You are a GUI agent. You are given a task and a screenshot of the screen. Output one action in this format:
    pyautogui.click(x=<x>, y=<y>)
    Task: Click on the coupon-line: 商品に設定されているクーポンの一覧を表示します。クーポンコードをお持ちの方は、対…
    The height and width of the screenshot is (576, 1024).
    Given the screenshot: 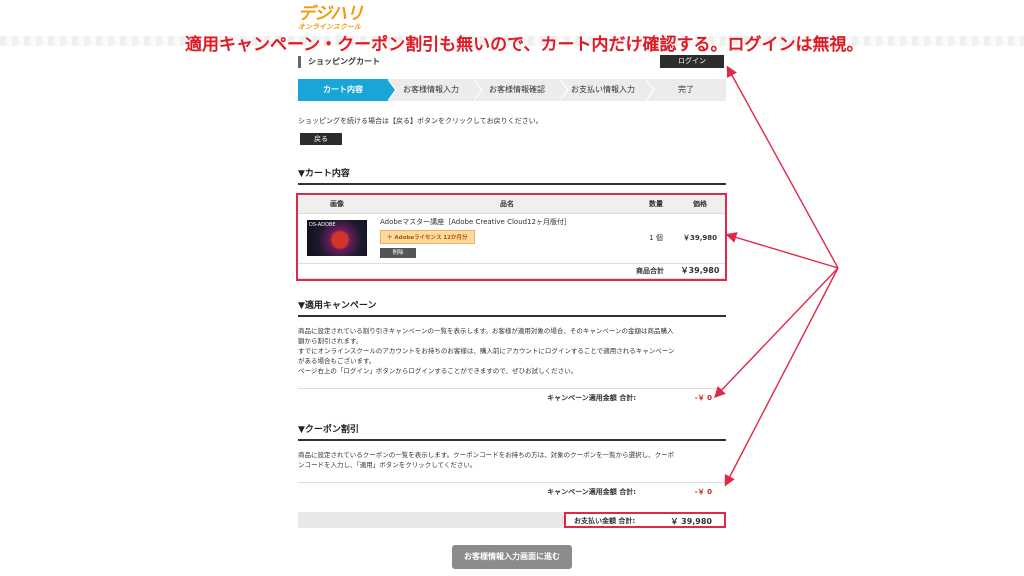 What is the action you would take?
    pyautogui.click(x=486, y=455)
    